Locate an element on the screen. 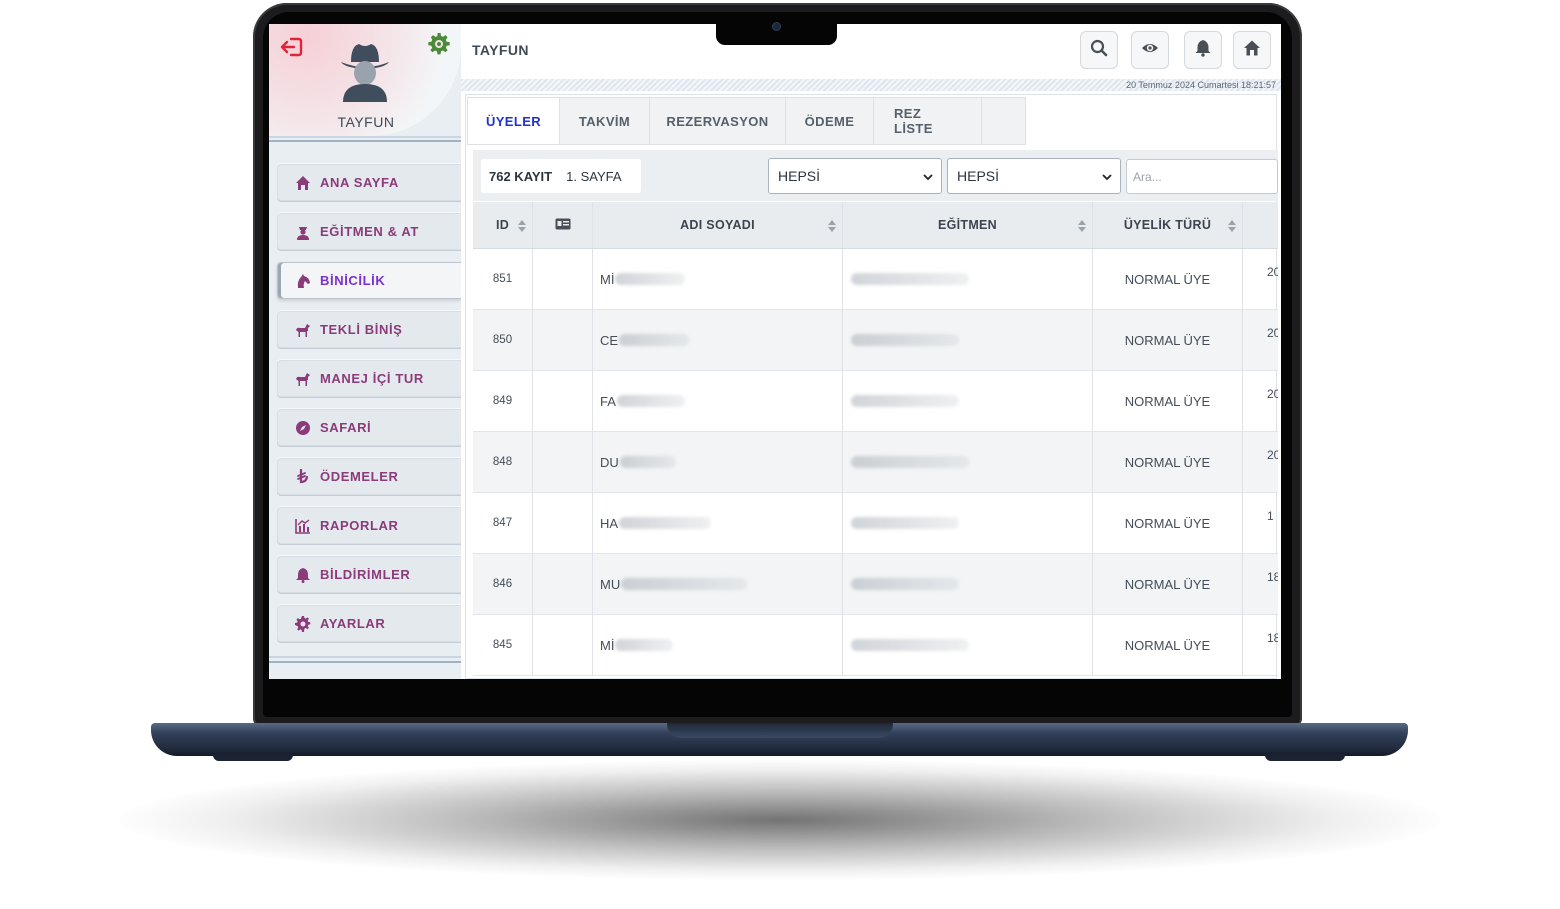 This screenshot has height=909, width=1560. topbar: TAYFUN is located at coordinates (871, 51).